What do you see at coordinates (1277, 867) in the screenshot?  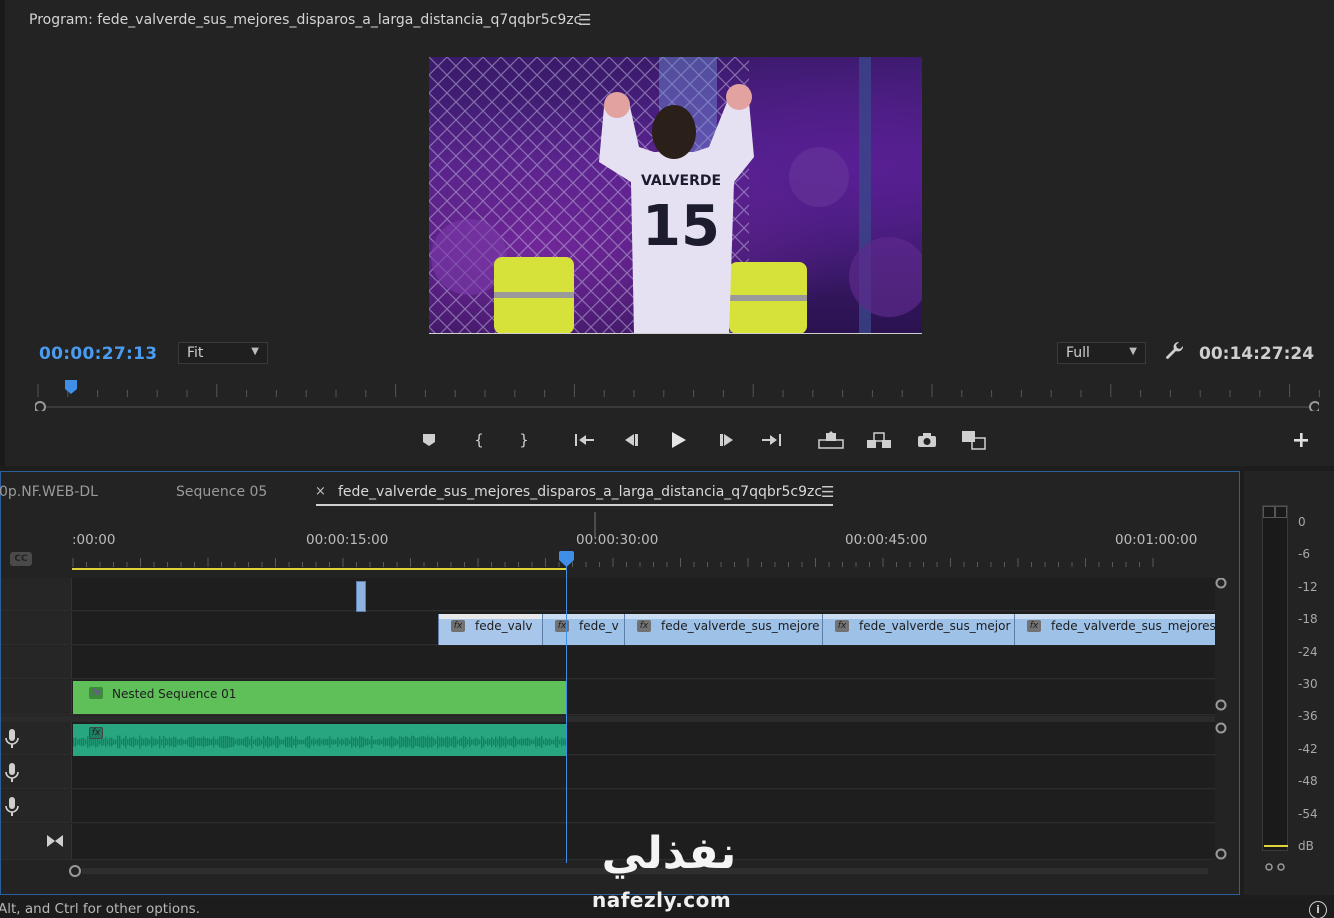 I see `solo-buttons` at bounding box center [1277, 867].